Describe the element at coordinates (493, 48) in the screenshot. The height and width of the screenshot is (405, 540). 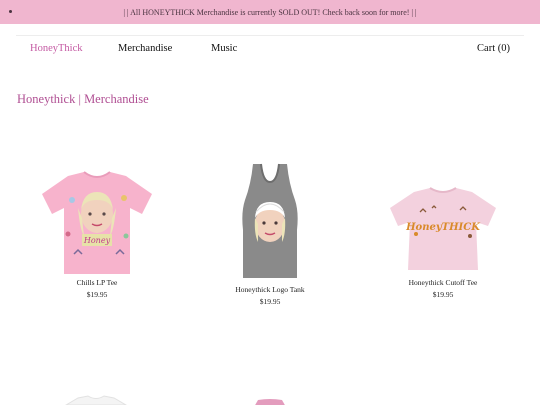
I see `cart-link: Cart (0)` at that location.